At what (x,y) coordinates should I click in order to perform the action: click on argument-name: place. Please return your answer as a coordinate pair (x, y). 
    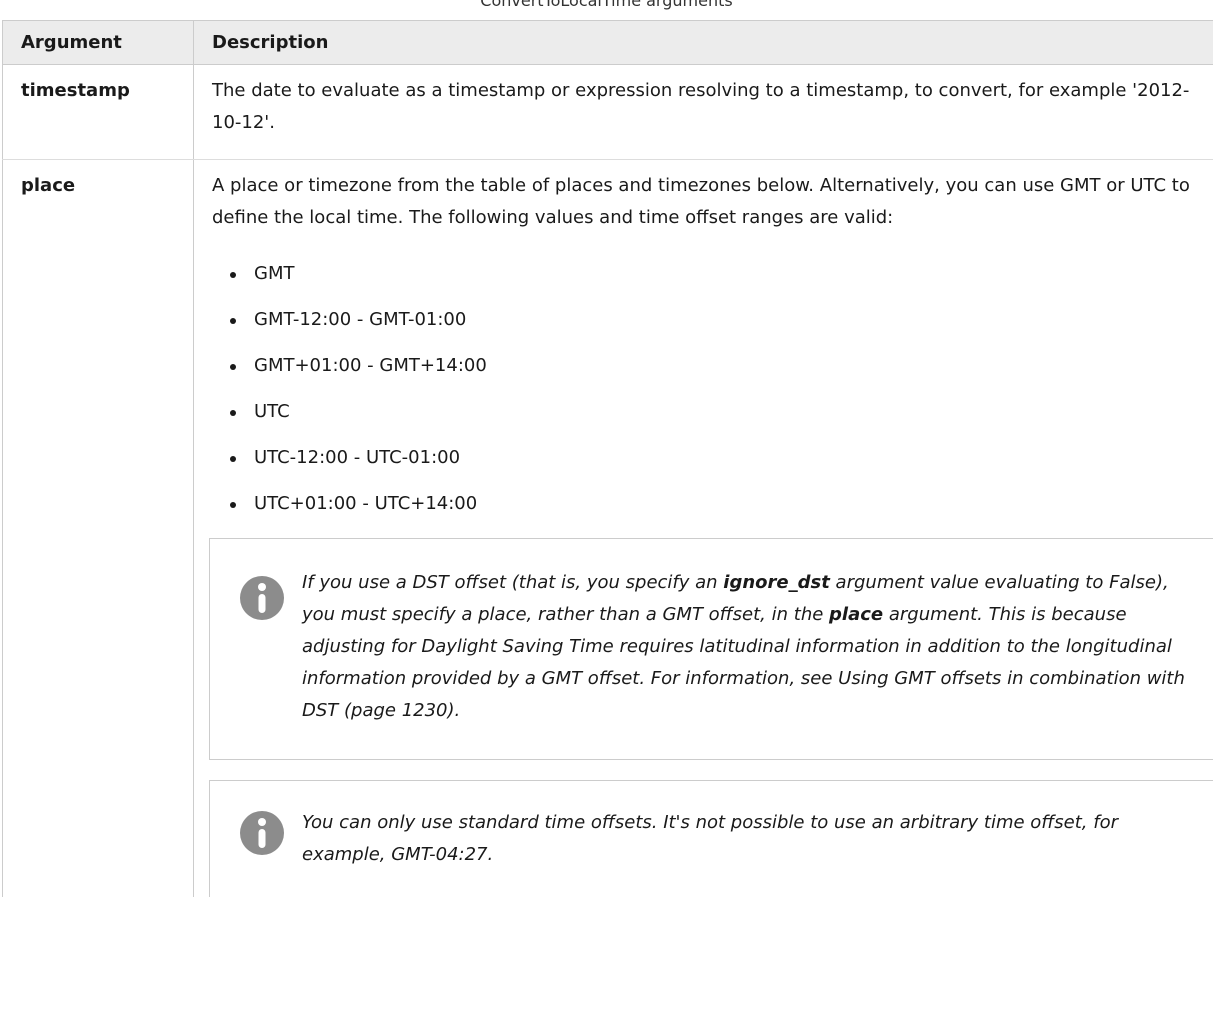
    Looking at the image, I should click on (98, 528).